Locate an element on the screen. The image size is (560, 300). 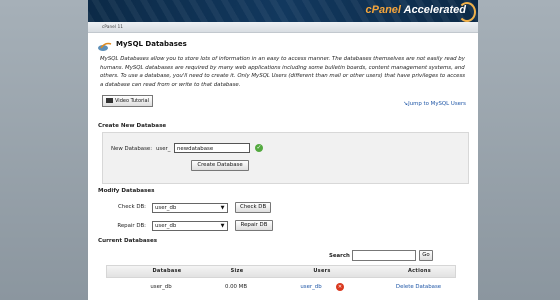
breadcrumb: cPanel 11 is located at coordinates (112, 26).